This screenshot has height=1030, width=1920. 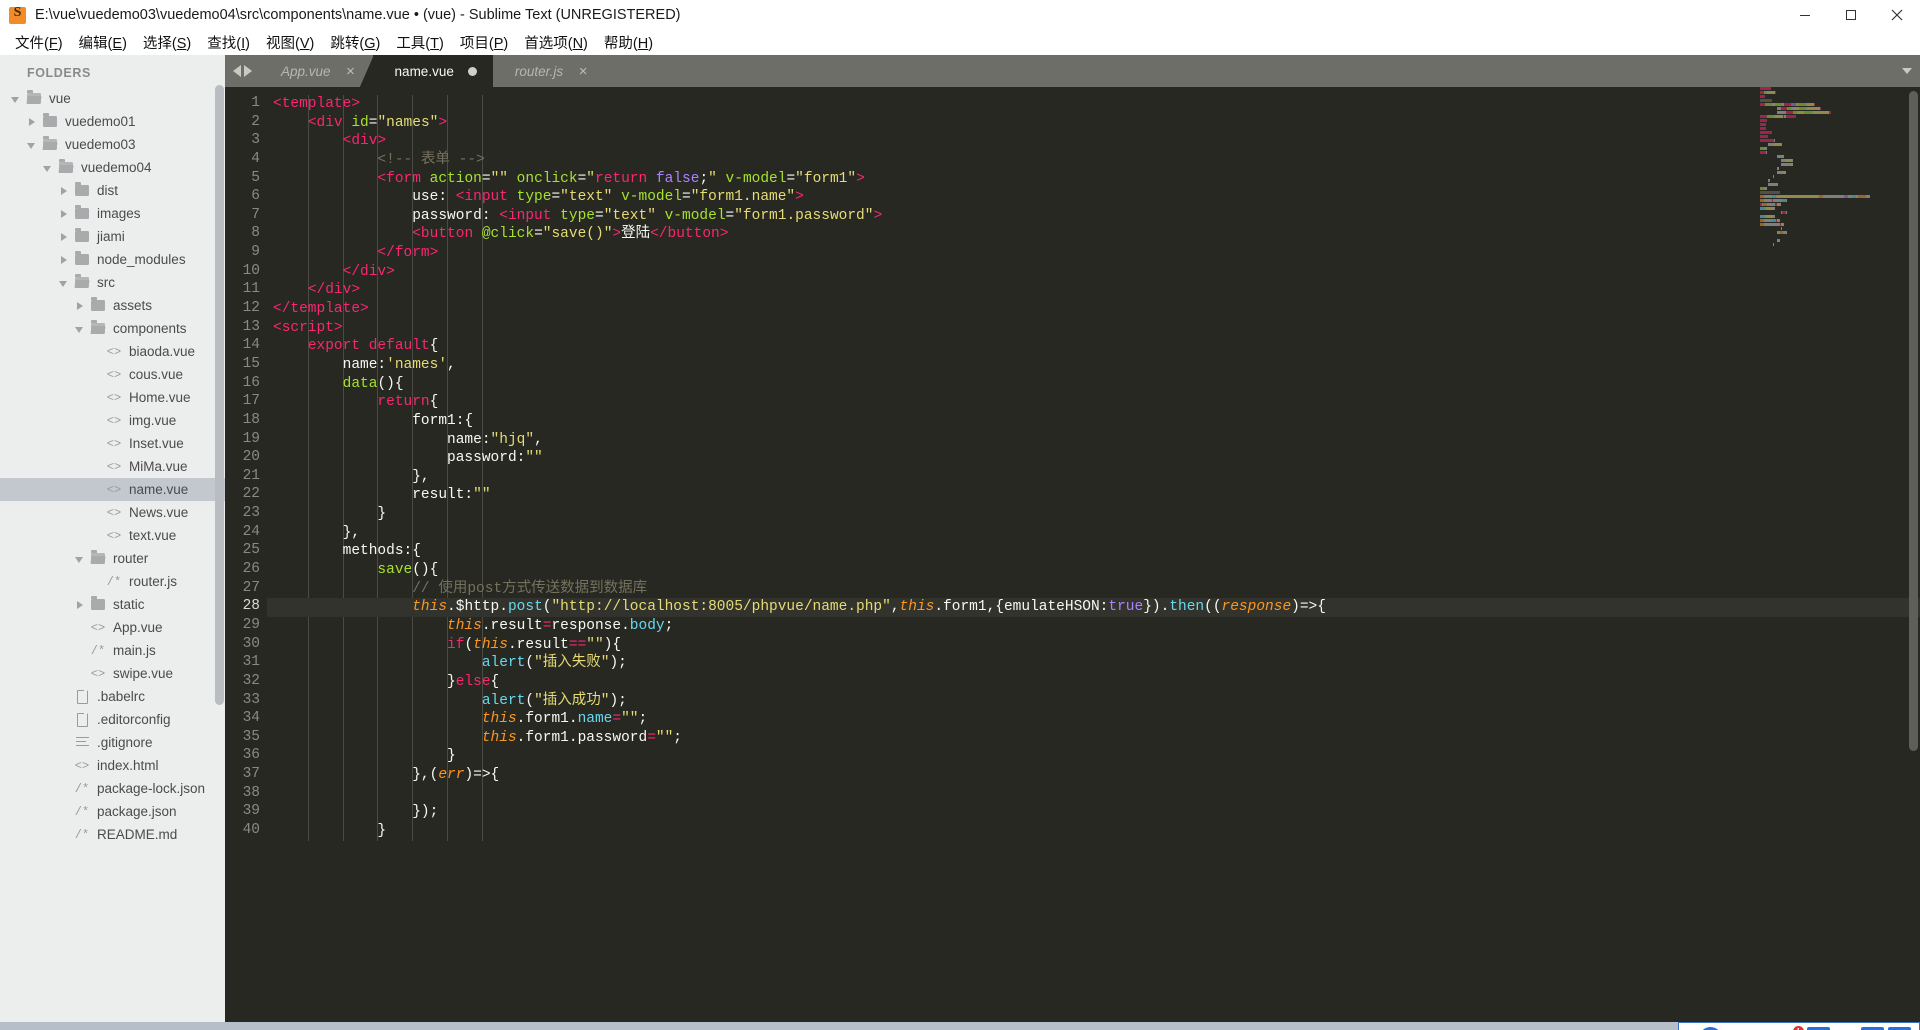 I want to click on tree-folder-images: images, so click(x=112, y=213).